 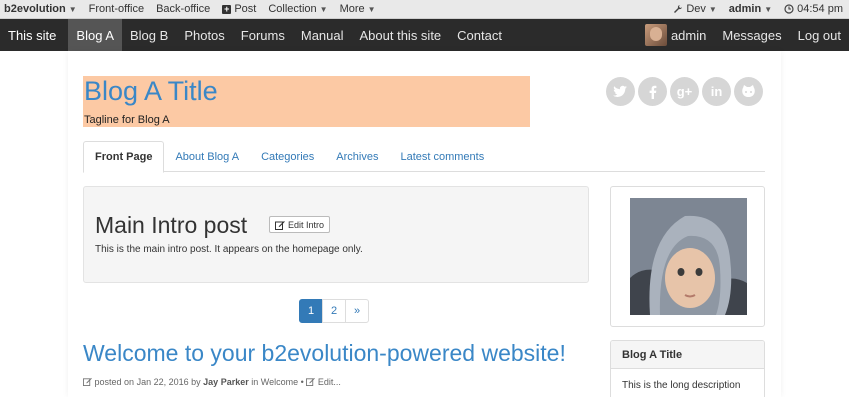 I want to click on post-link: + Post, so click(x=239, y=9).